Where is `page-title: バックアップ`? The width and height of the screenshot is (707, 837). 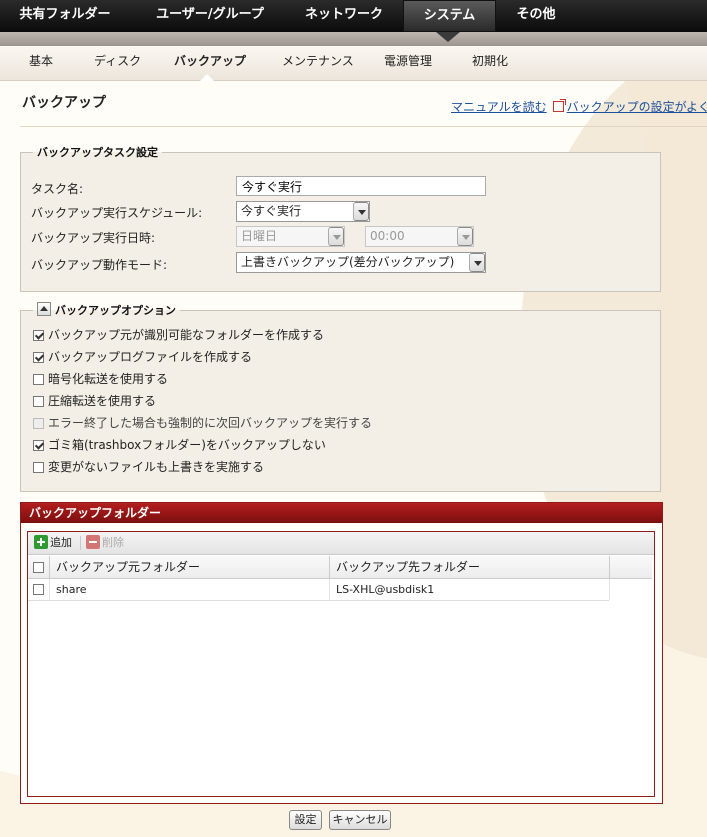
page-title: バックアップ is located at coordinates (64, 103).